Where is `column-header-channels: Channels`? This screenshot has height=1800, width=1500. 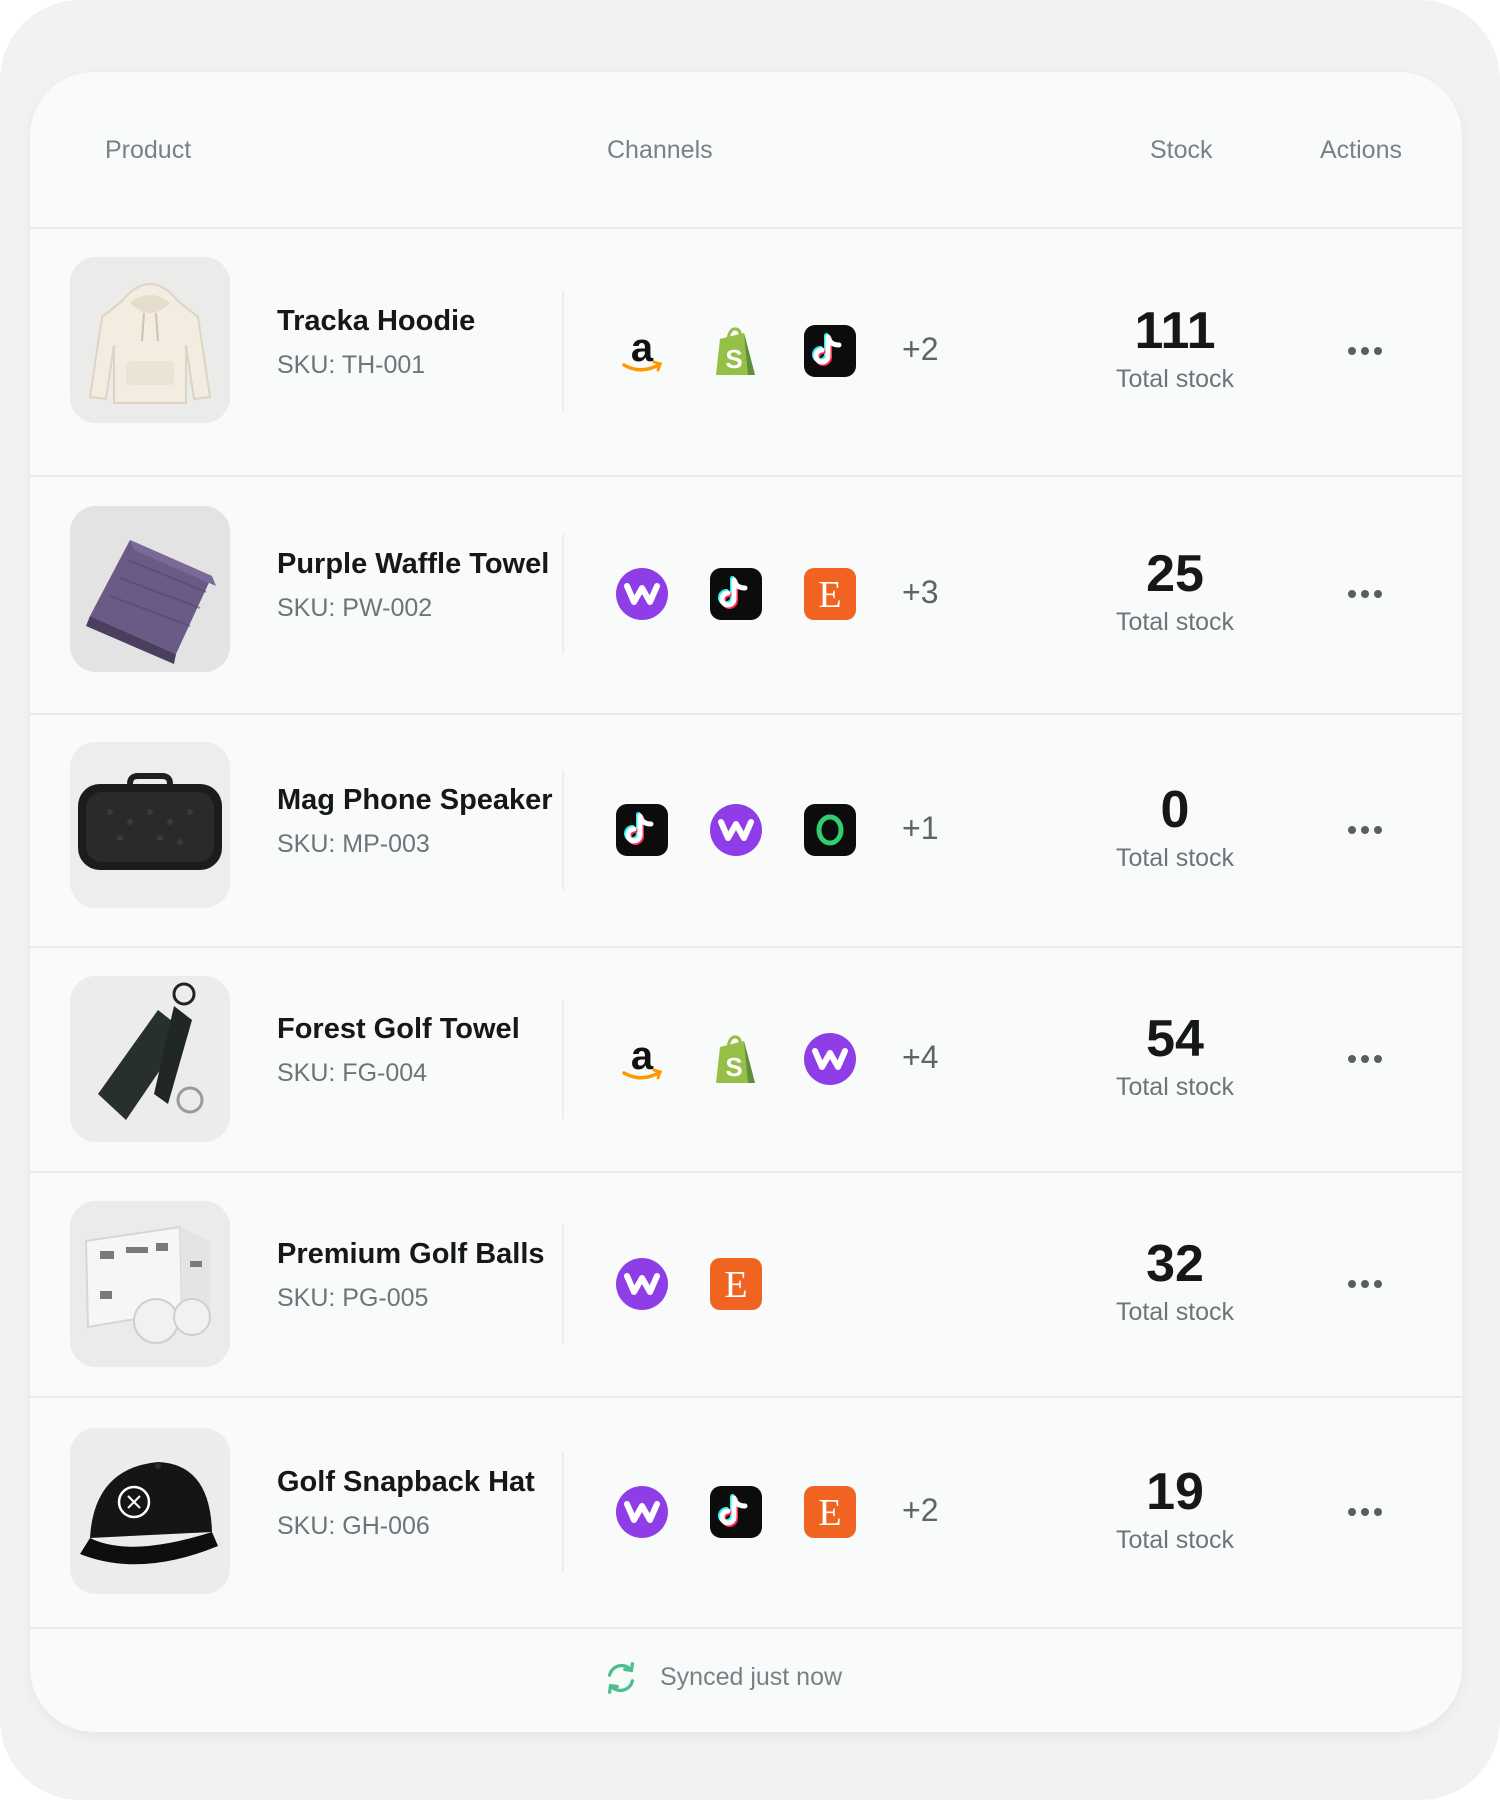
column-header-channels: Channels is located at coordinates (660, 150).